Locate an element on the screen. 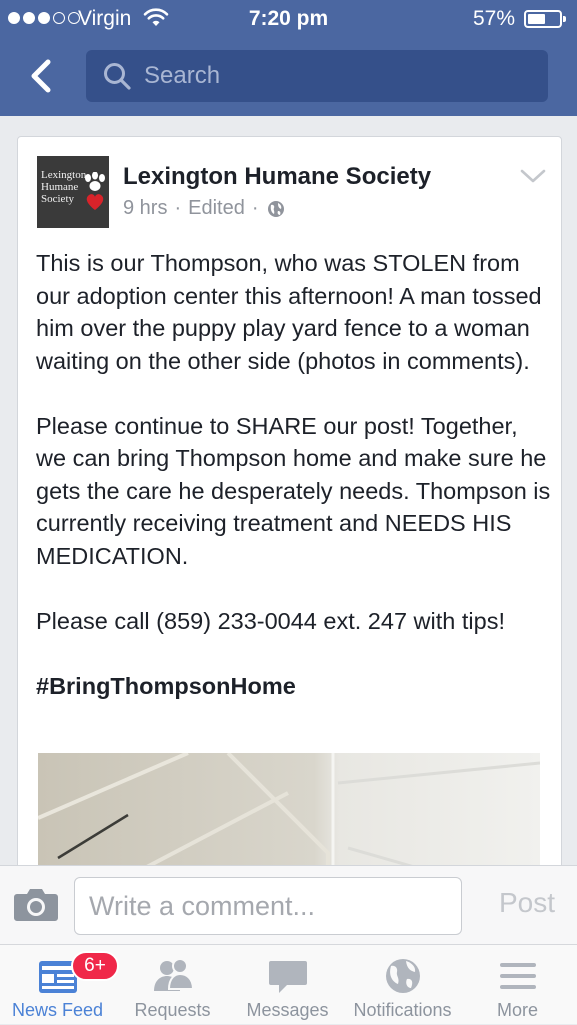  page-name-link: Lexington Humane Society is located at coordinates (277, 177).